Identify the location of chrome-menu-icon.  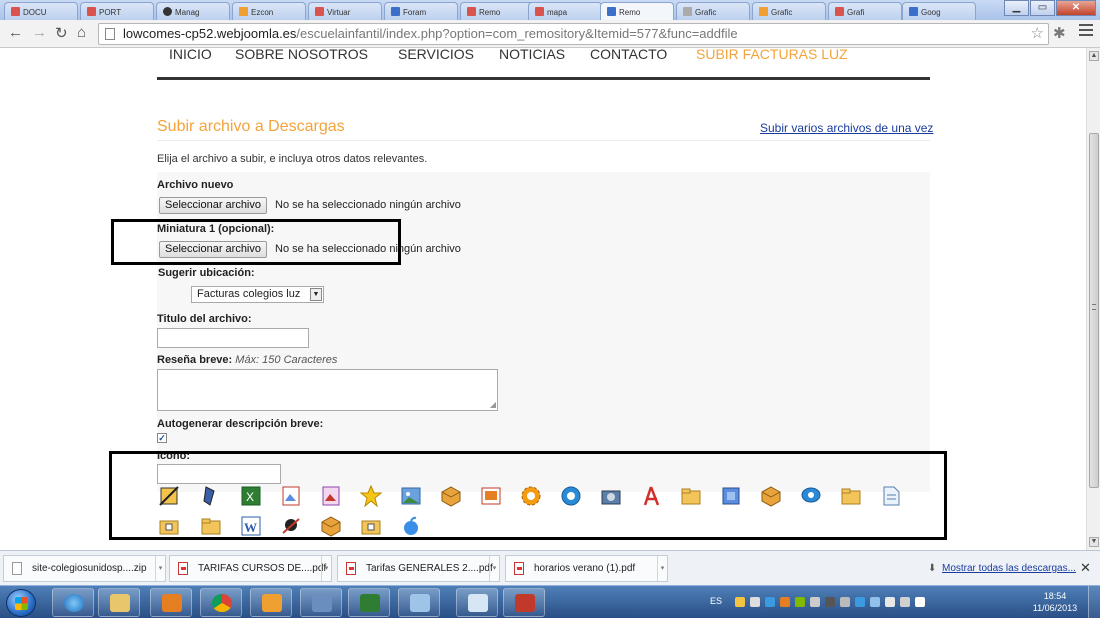
(1086, 31).